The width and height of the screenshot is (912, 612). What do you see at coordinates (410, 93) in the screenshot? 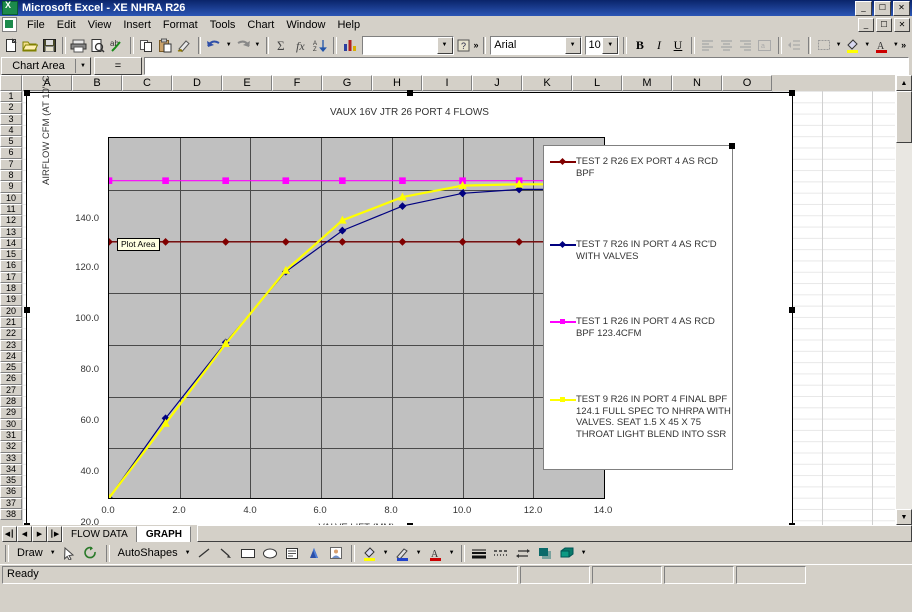
I see `chart-handle-tc` at bounding box center [410, 93].